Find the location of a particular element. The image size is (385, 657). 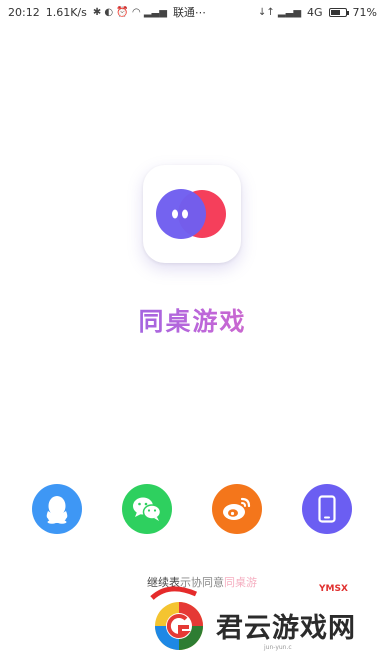

qq-login-button is located at coordinates (57, 509).